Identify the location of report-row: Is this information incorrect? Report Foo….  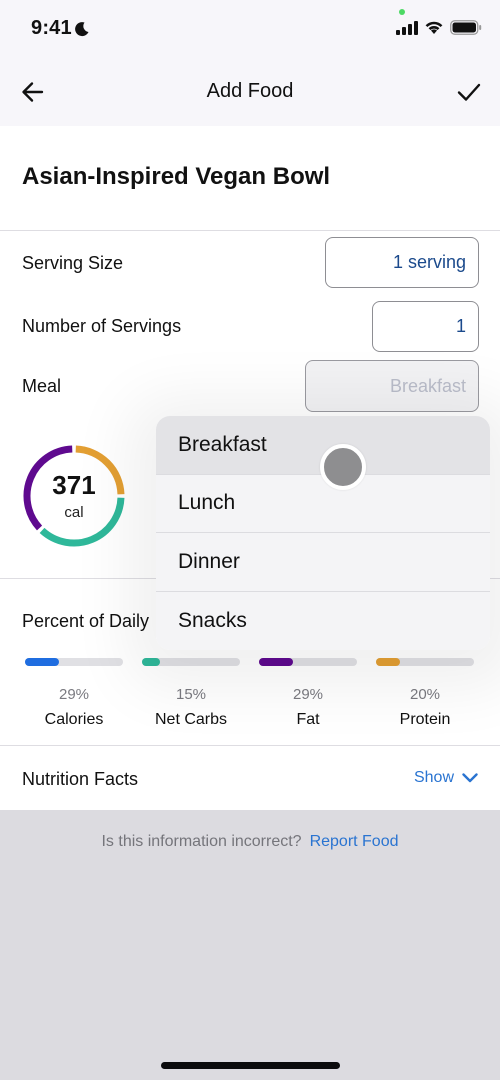
(250, 842).